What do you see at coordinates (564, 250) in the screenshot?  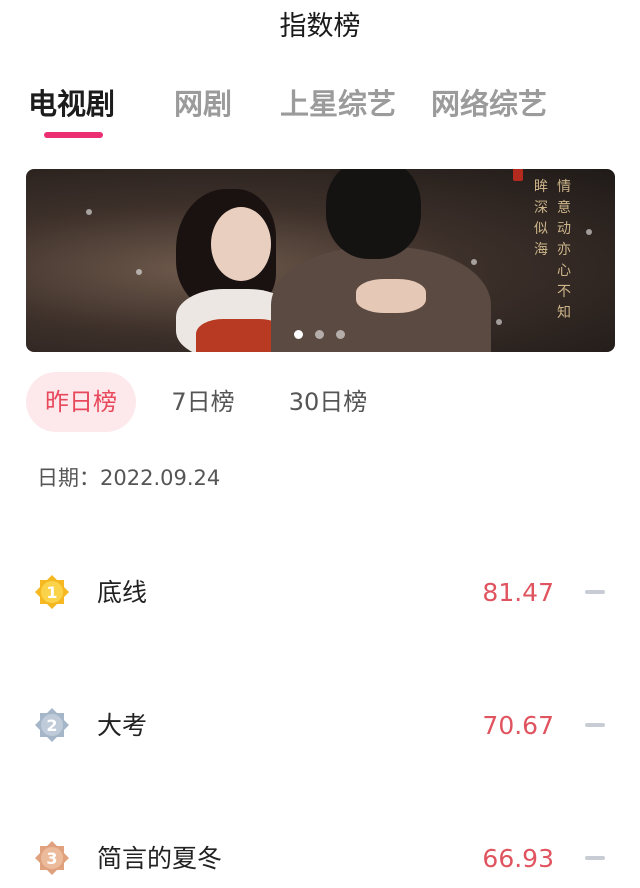 I see `banner-poem-right: 情意动亦心不知` at bounding box center [564, 250].